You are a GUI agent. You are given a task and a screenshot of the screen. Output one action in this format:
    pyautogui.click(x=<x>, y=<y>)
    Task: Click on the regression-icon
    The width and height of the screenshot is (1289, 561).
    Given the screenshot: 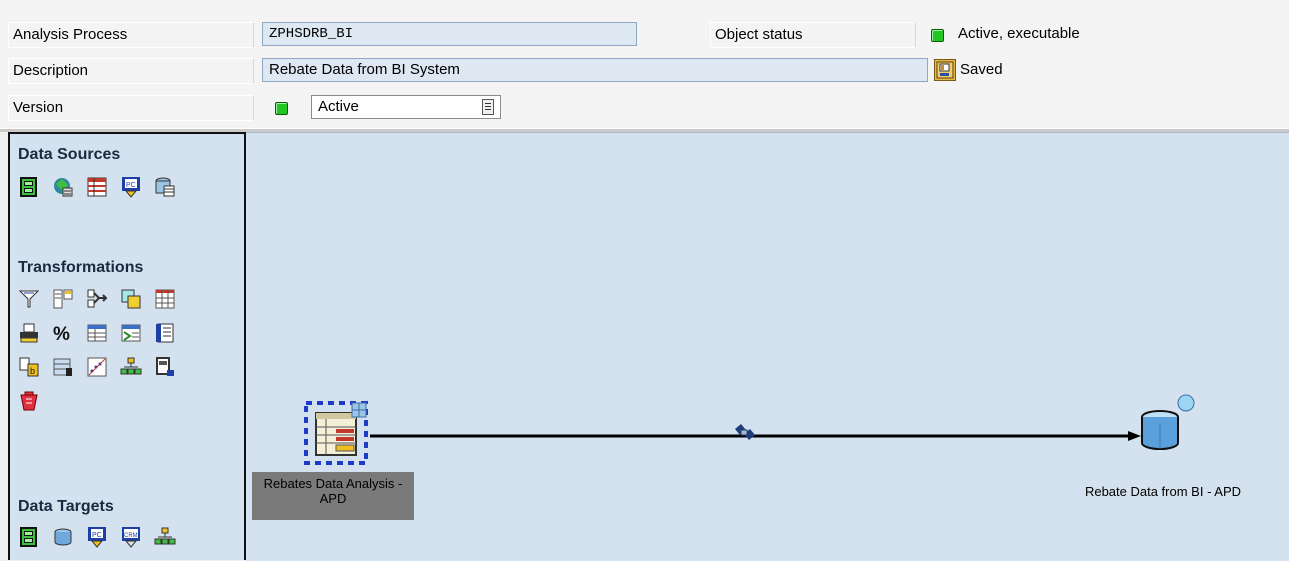 What is the action you would take?
    pyautogui.click(x=97, y=367)
    